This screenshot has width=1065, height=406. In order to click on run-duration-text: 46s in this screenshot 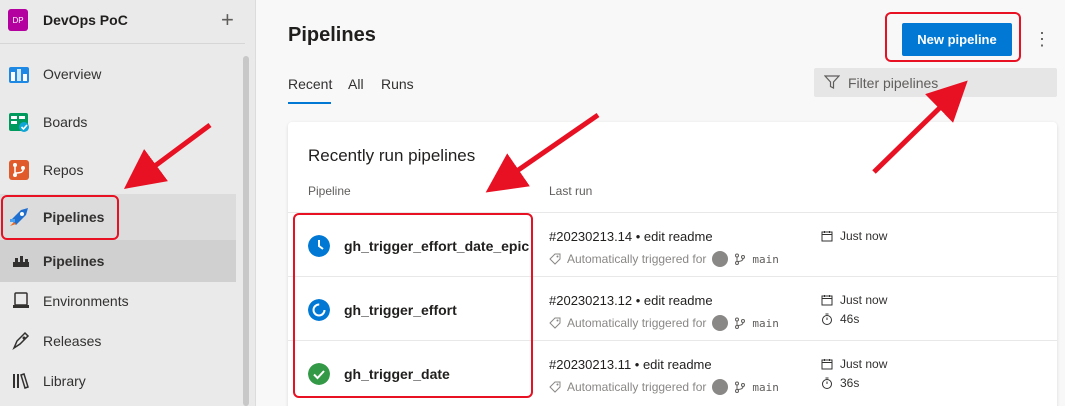, I will do `click(850, 319)`.